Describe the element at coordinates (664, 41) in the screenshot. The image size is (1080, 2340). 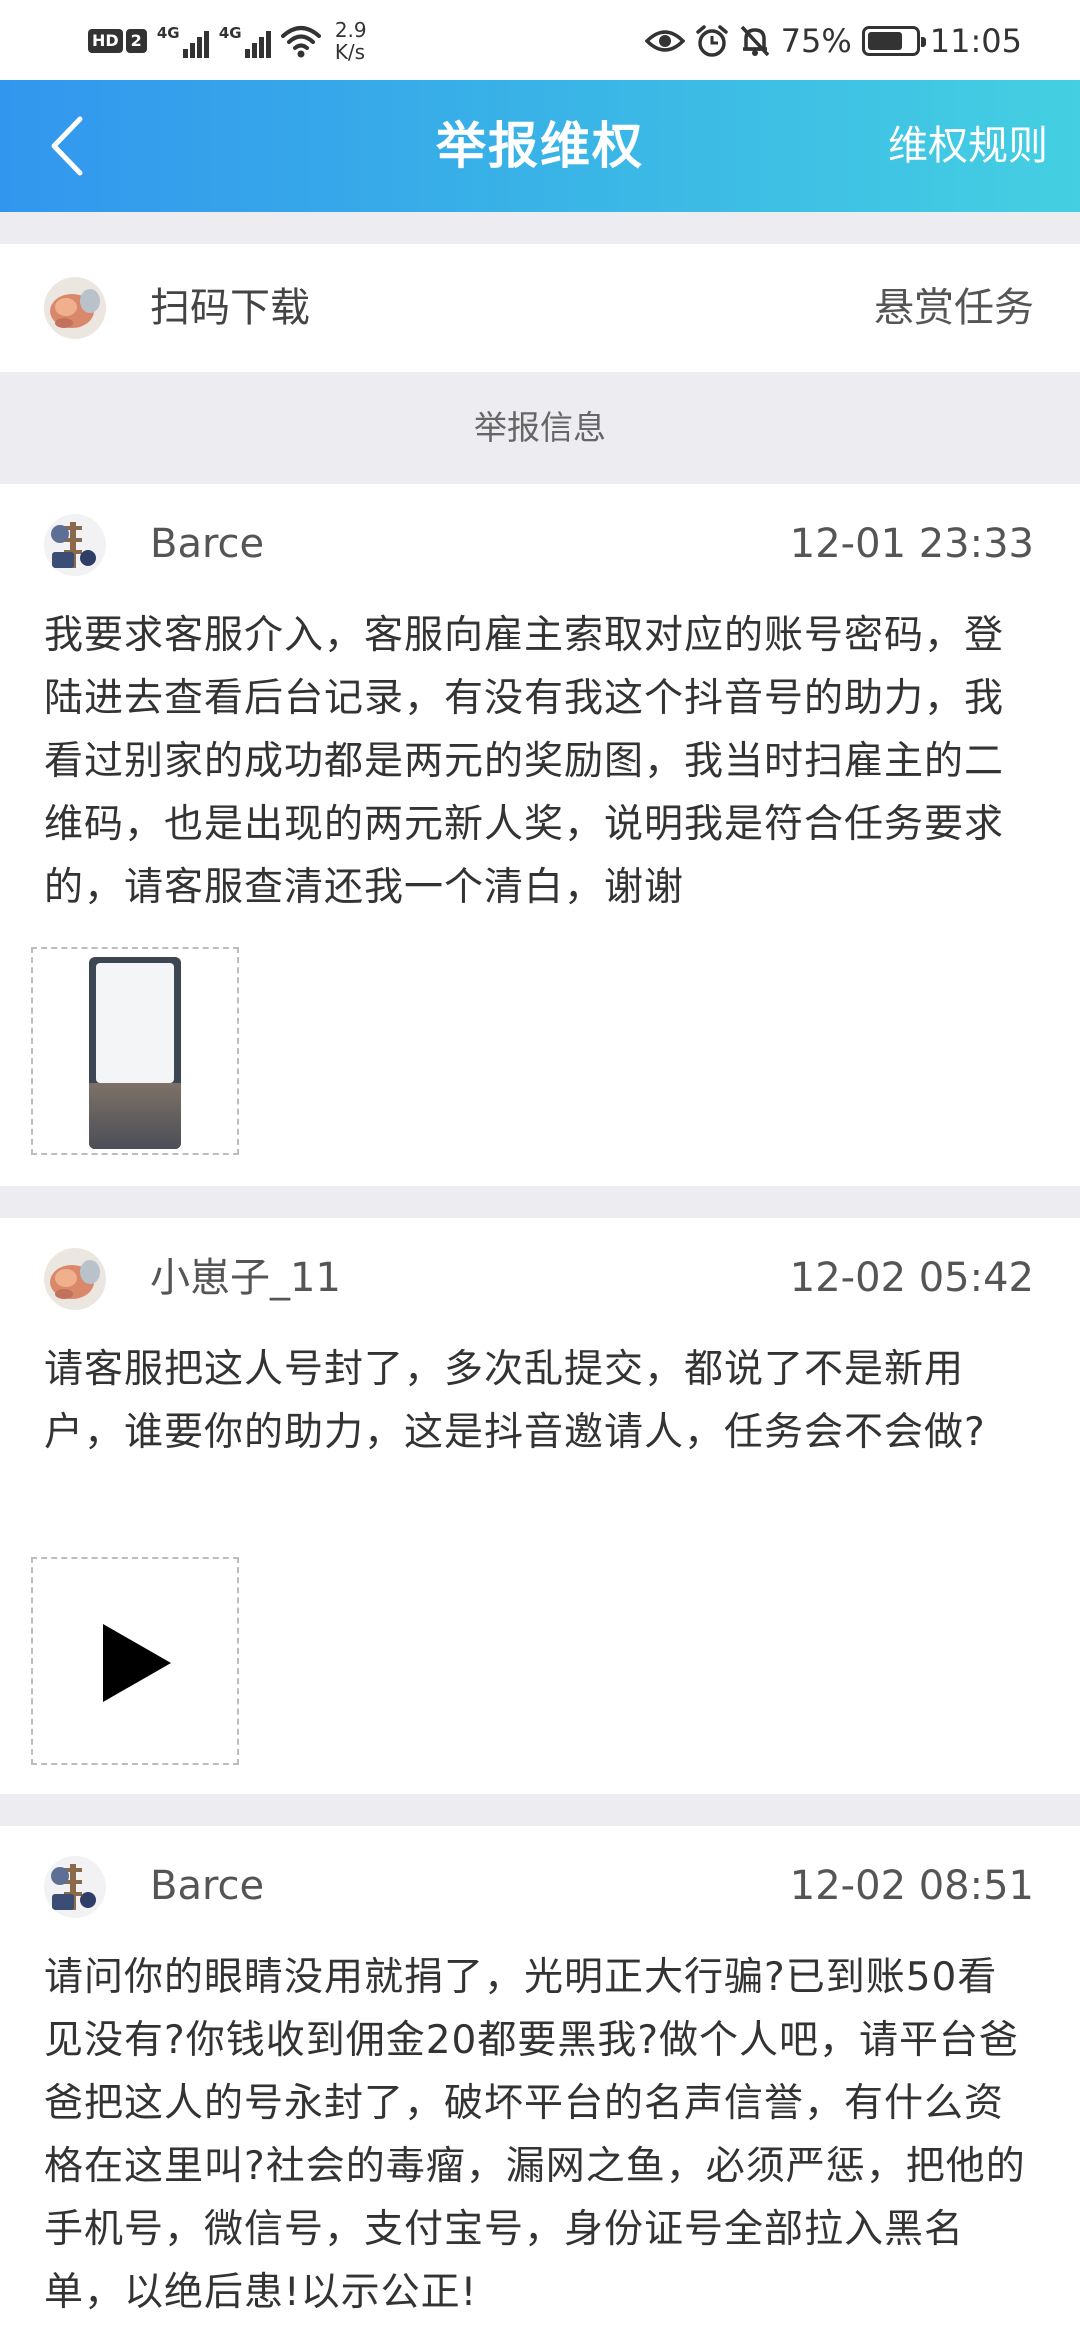
I see `eye-icon` at that location.